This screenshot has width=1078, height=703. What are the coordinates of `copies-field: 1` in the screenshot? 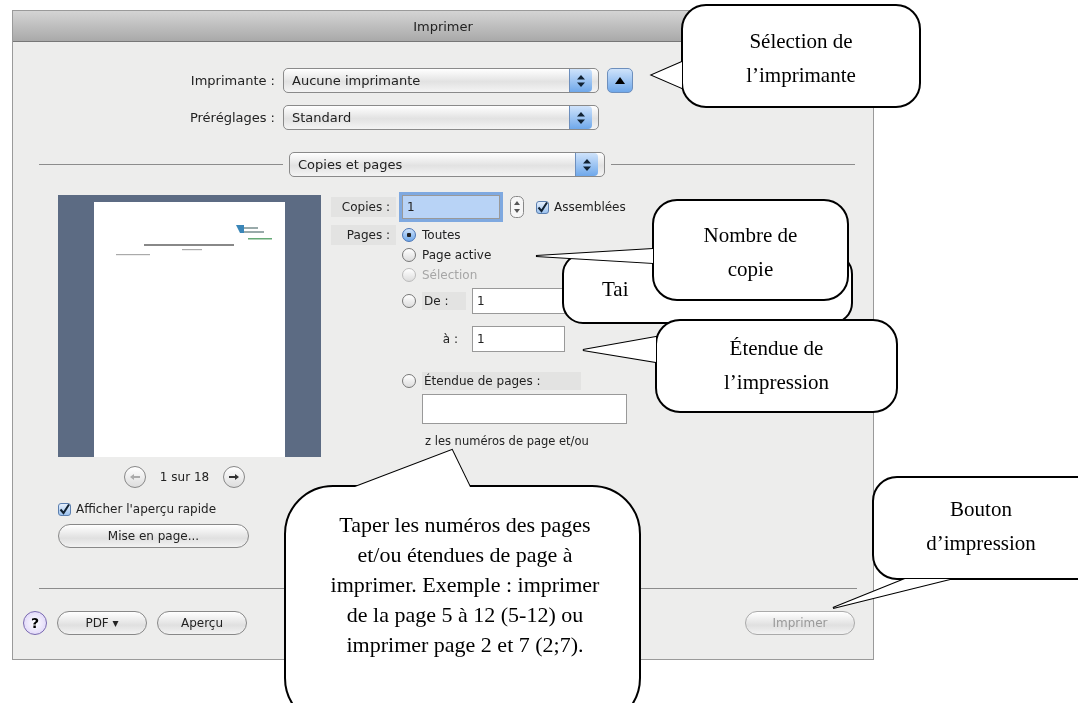 It's located at (451, 207).